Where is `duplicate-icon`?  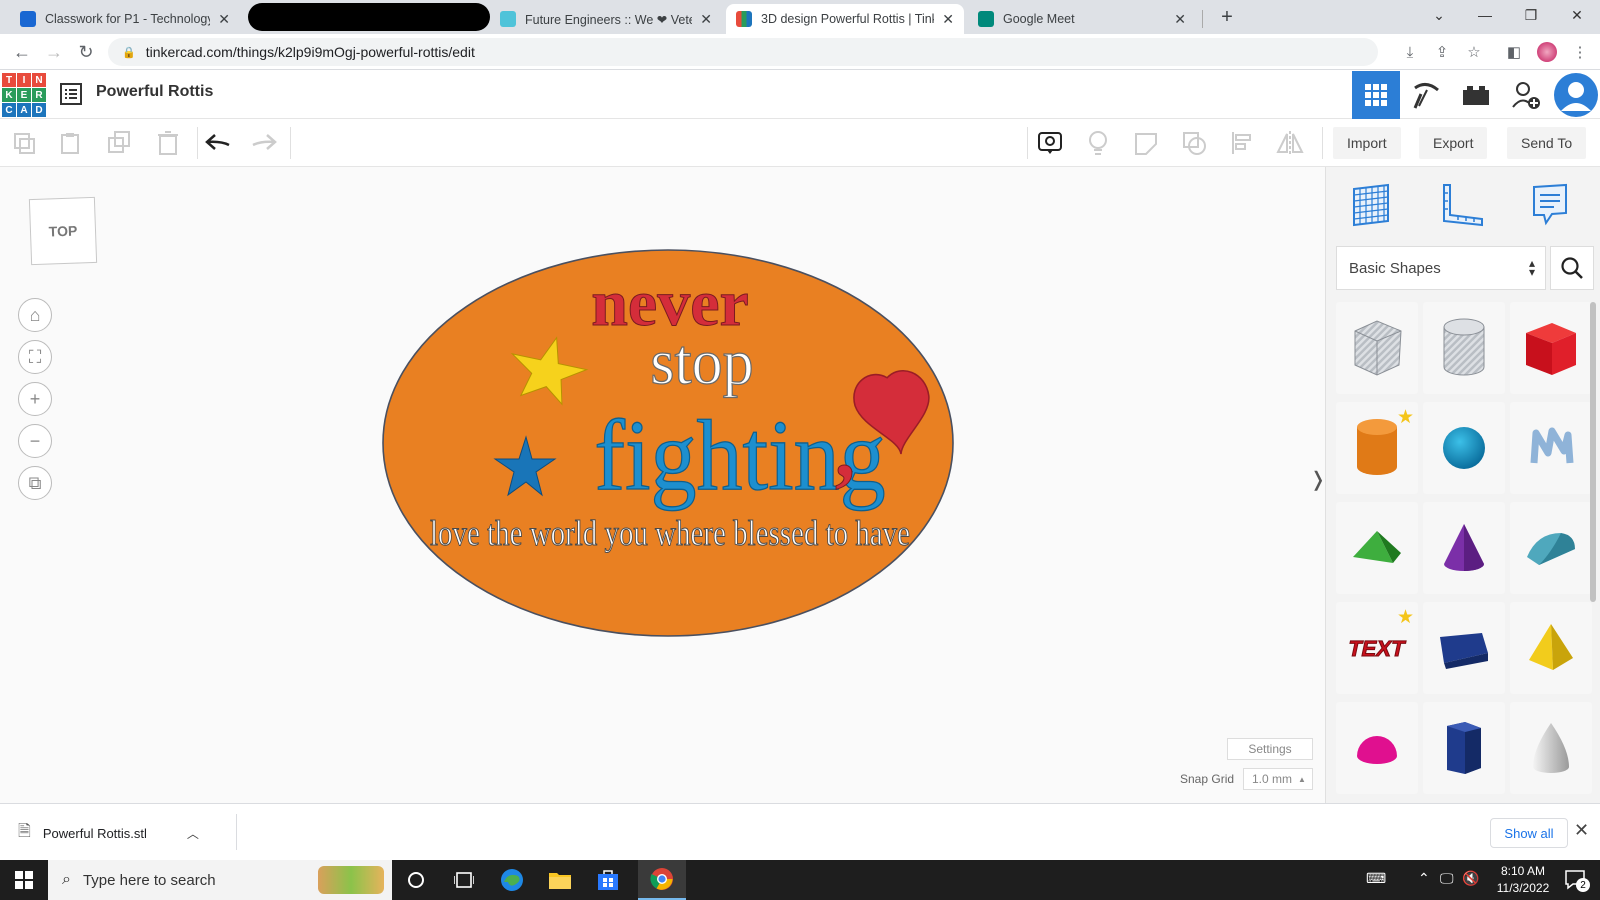
duplicate-icon is located at coordinates (120, 143).